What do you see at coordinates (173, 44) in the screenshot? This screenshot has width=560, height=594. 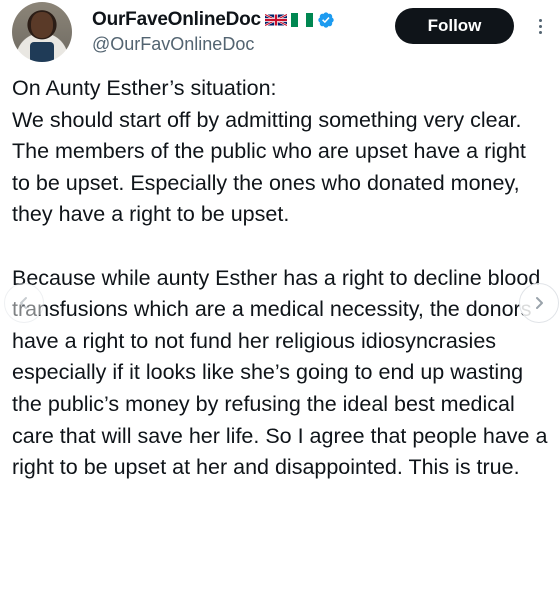 I see `author-handle: @OurFavOnlineDoc` at bounding box center [173, 44].